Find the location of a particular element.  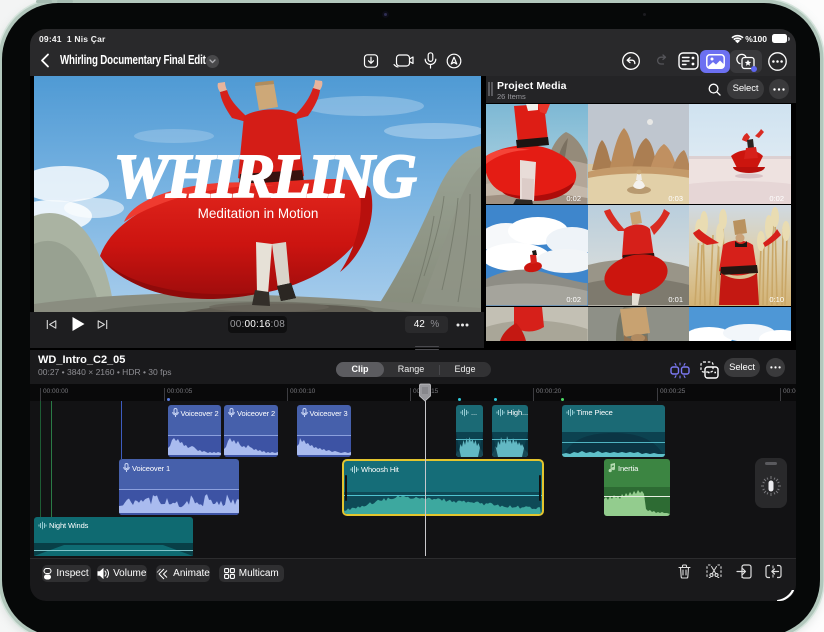

svg-text: Meditation in Motion is located at coordinates (257, 213).